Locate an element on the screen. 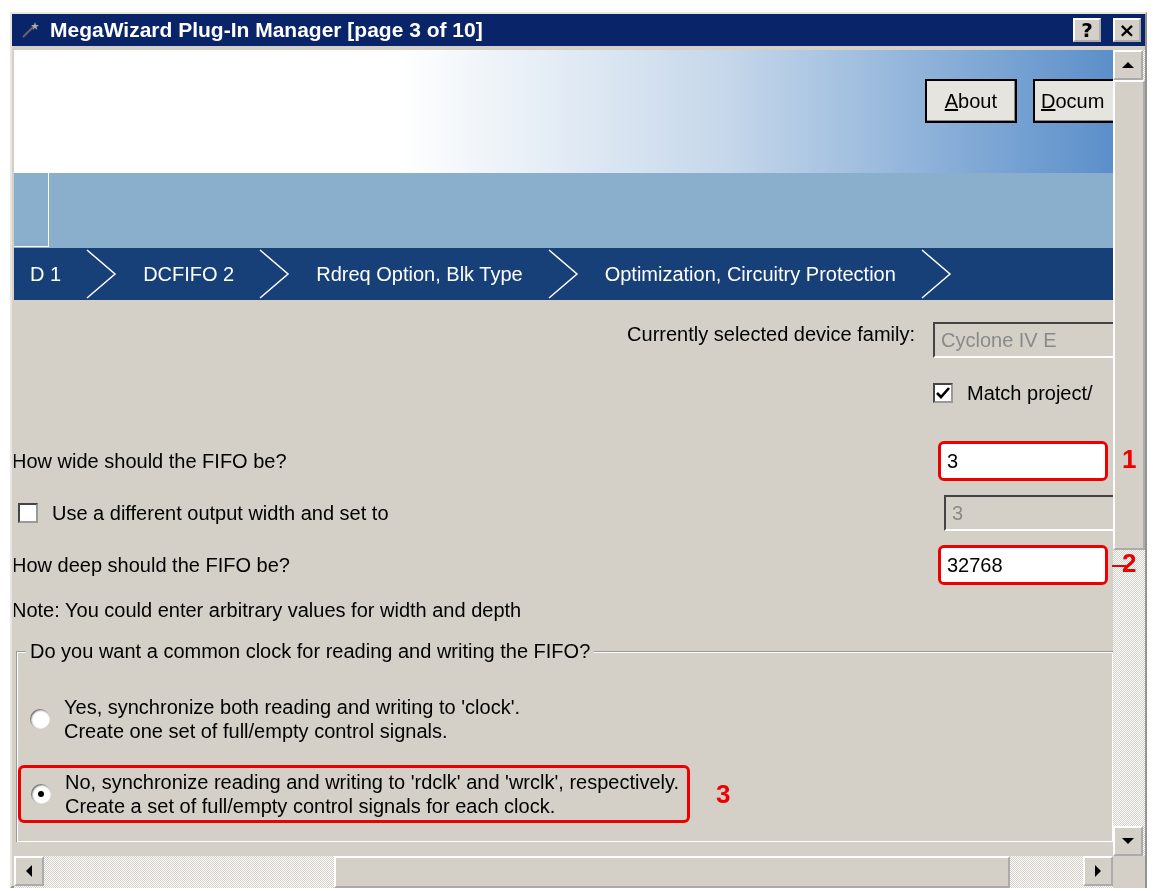 The image size is (1154, 891). wizard-step: DCFIFO 2 is located at coordinates (189, 274).